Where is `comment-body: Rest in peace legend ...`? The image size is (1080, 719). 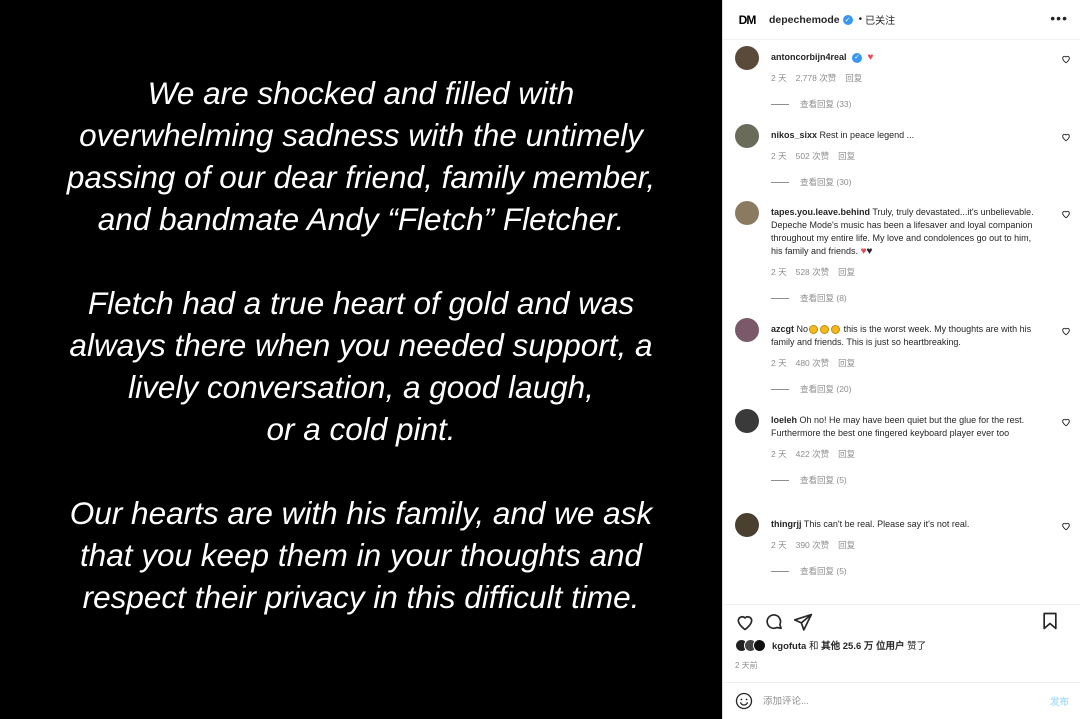
comment-body: Rest in peace legend ... is located at coordinates (867, 135).